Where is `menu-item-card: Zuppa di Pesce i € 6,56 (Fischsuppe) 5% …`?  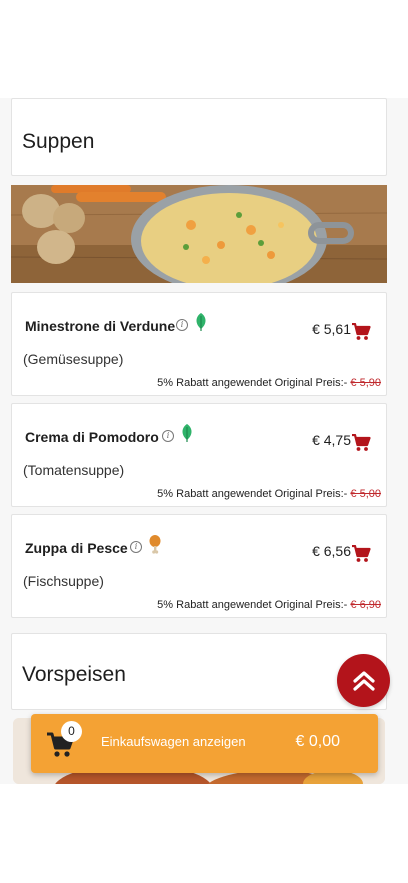
menu-item-card: Zuppa di Pesce i € 6,56 (Fischsuppe) 5% … is located at coordinates (199, 566).